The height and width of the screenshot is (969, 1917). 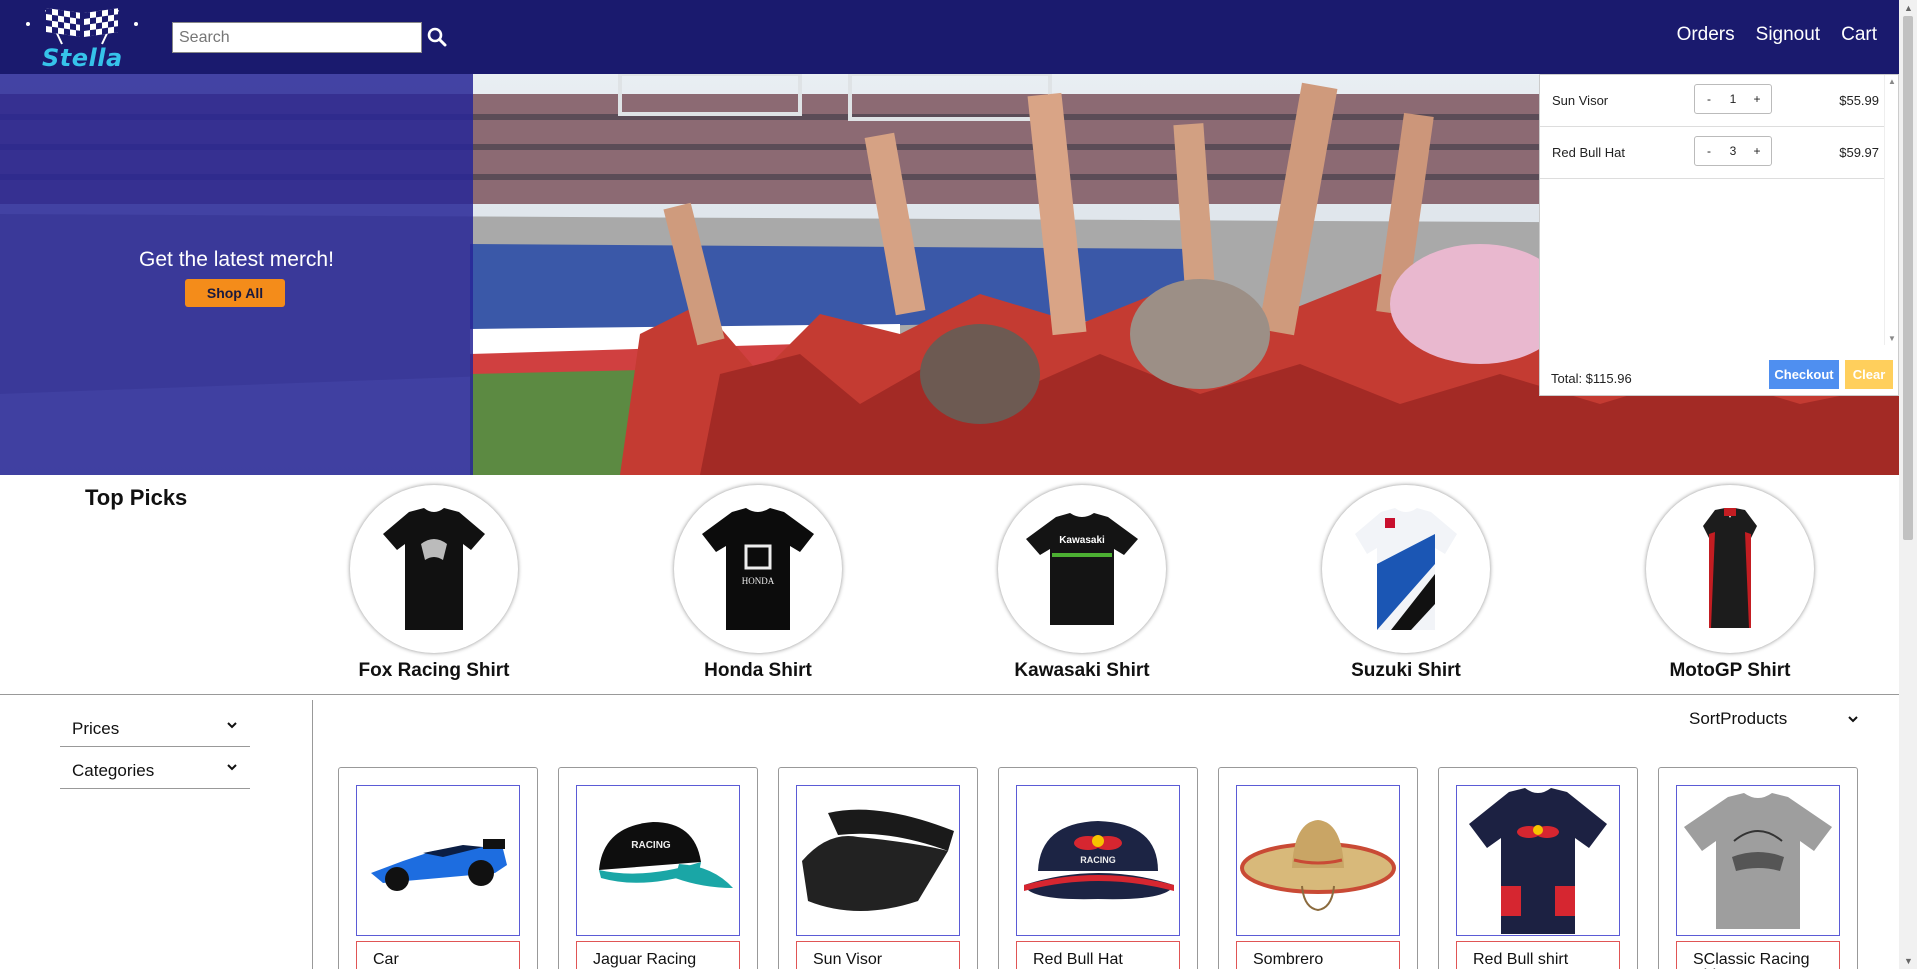 I want to click on sombrero-icon, so click(x=1318, y=860).